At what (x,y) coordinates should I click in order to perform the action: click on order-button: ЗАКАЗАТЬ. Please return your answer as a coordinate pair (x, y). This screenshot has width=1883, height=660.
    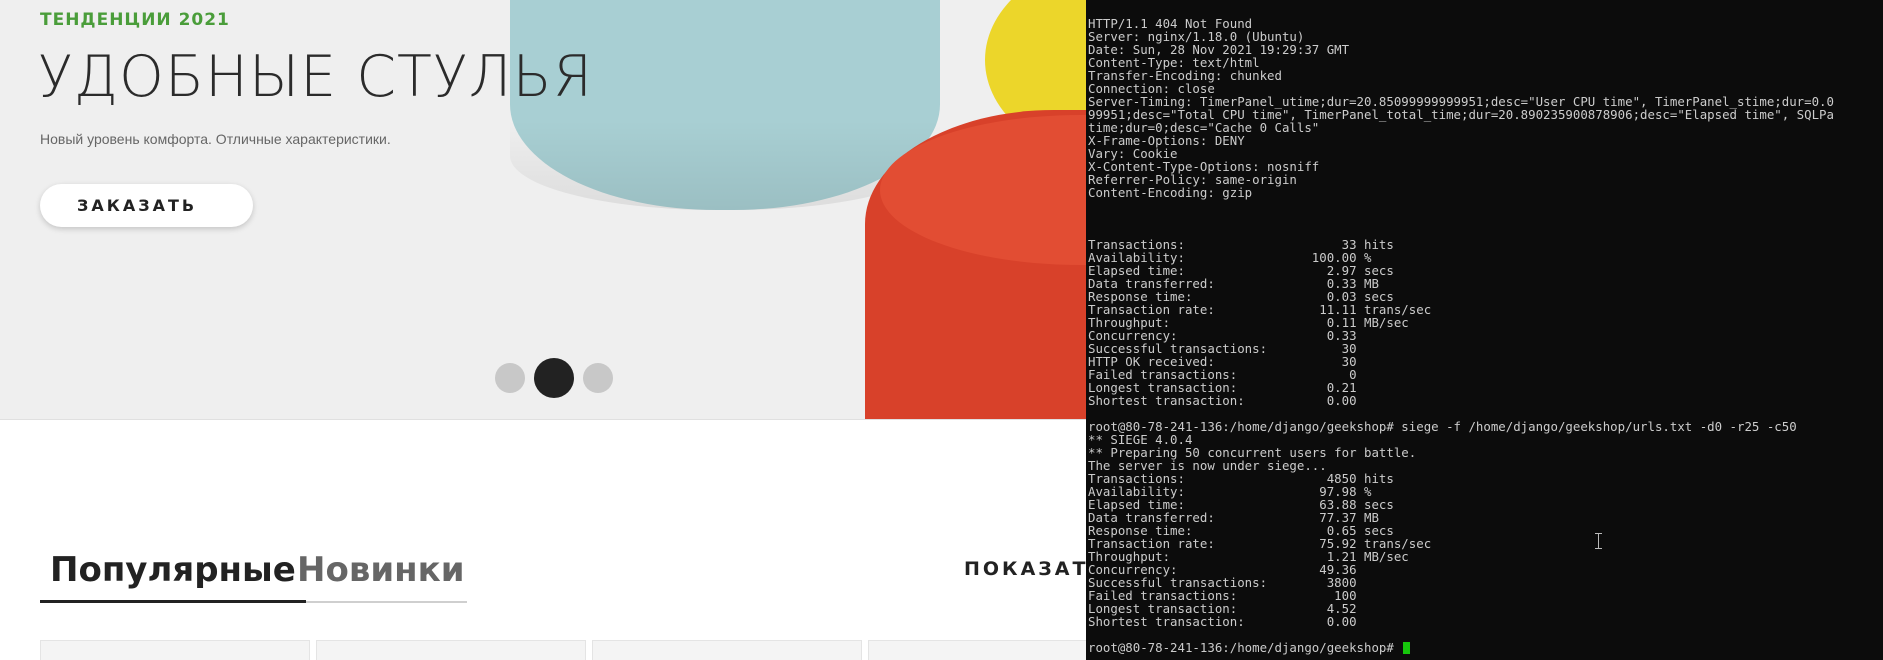
    Looking at the image, I should click on (146, 205).